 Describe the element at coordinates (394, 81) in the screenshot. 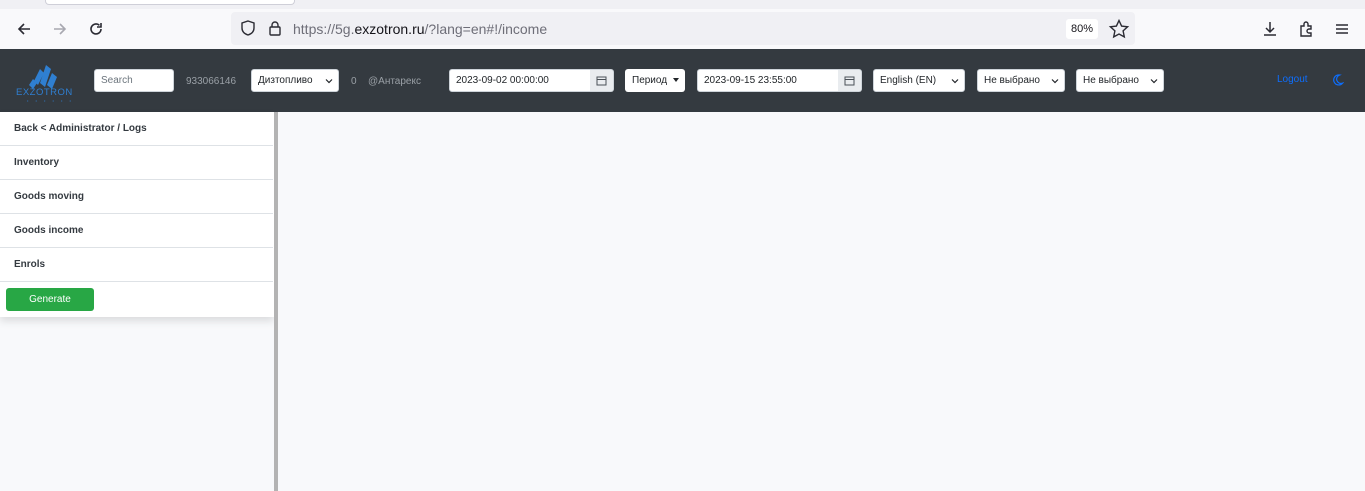

I see `company-name: @Антарекс` at that location.